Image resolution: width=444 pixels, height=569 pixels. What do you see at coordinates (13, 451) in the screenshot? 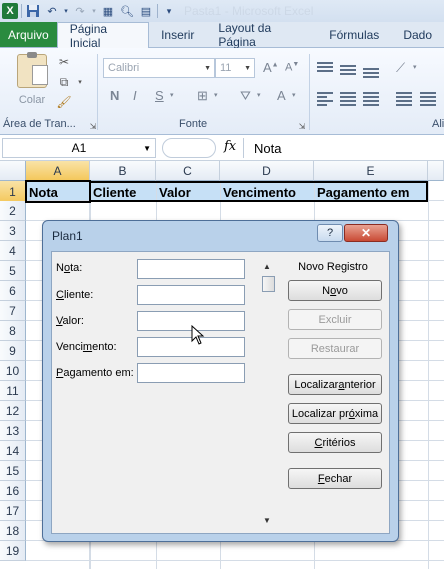
I see `row-header: 14` at bounding box center [13, 451].